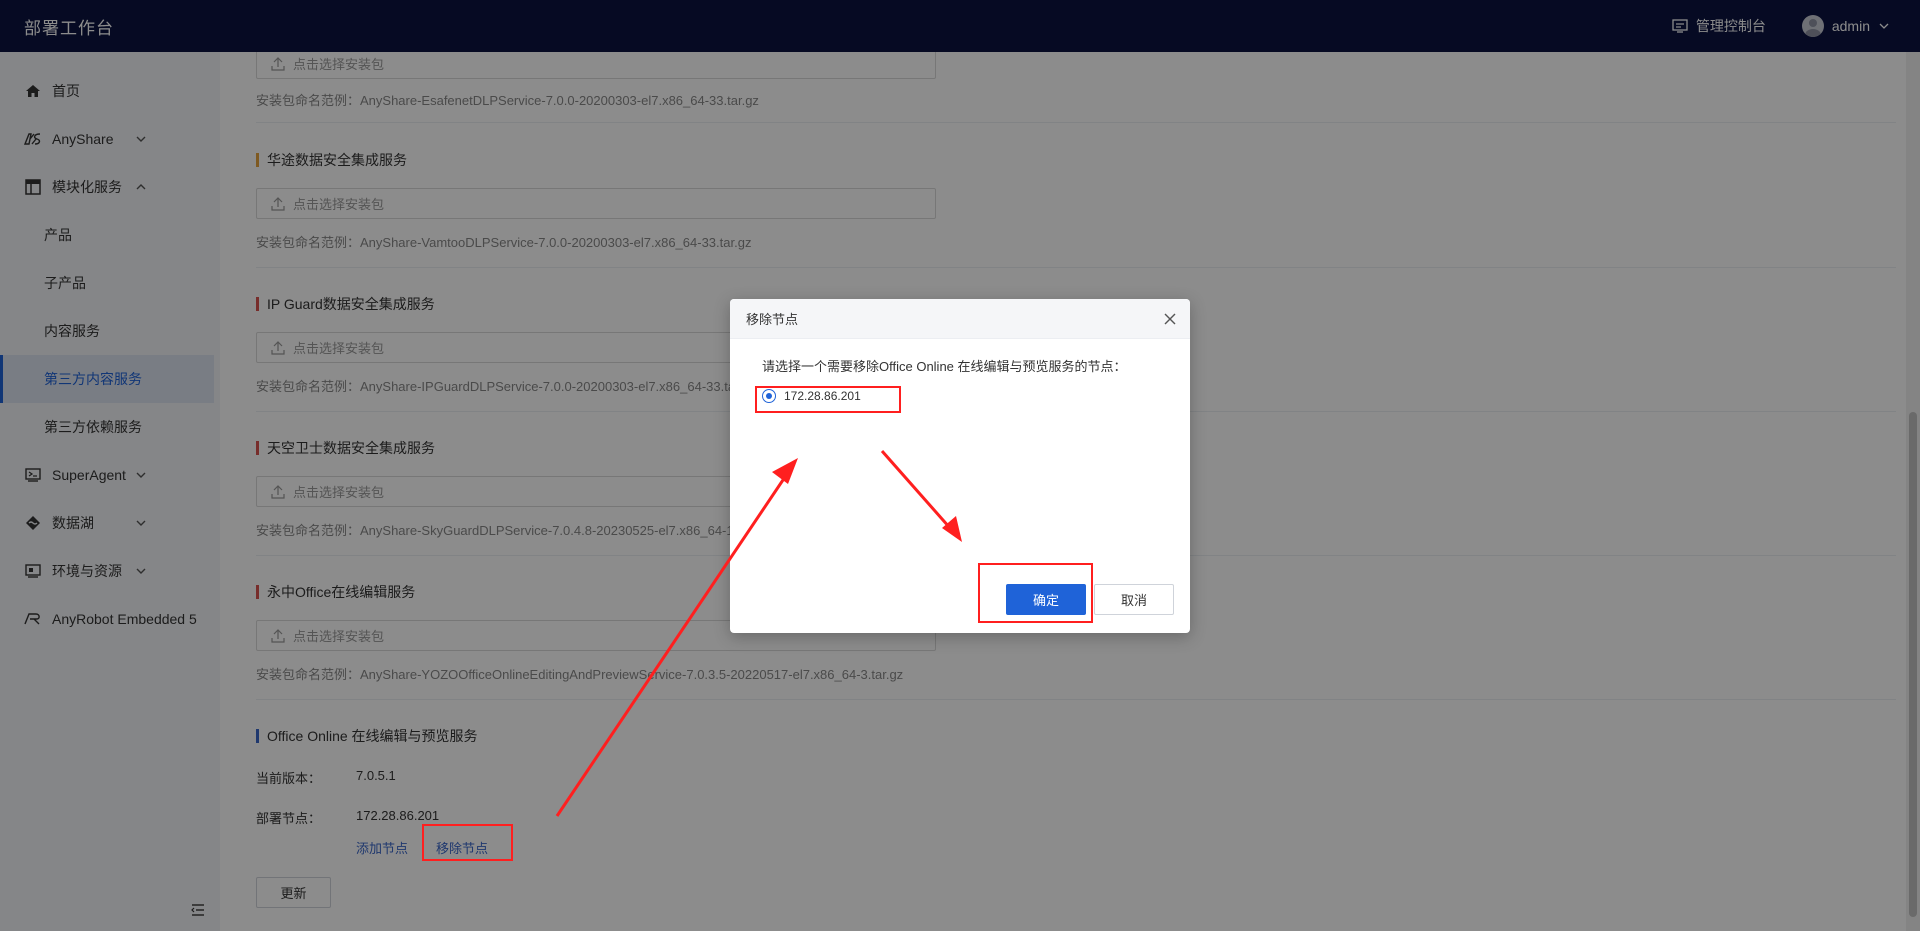 The height and width of the screenshot is (931, 1920). What do you see at coordinates (1035, 593) in the screenshot?
I see `annotation-box-confirm` at bounding box center [1035, 593].